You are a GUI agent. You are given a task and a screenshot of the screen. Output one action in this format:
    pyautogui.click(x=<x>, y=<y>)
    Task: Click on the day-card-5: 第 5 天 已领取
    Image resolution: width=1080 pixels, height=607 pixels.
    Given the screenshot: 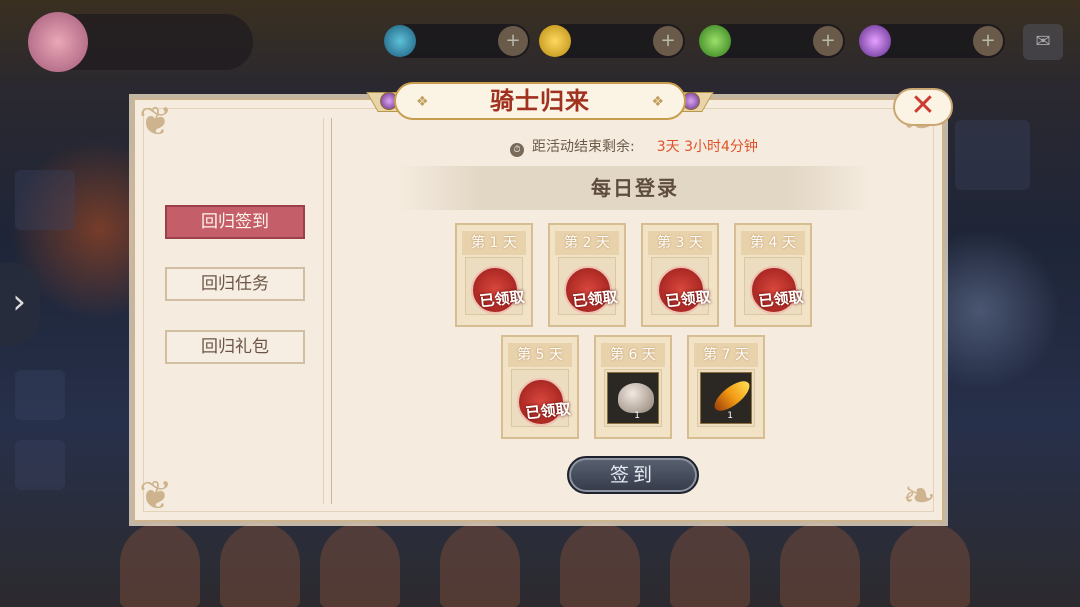 What is the action you would take?
    pyautogui.click(x=540, y=387)
    